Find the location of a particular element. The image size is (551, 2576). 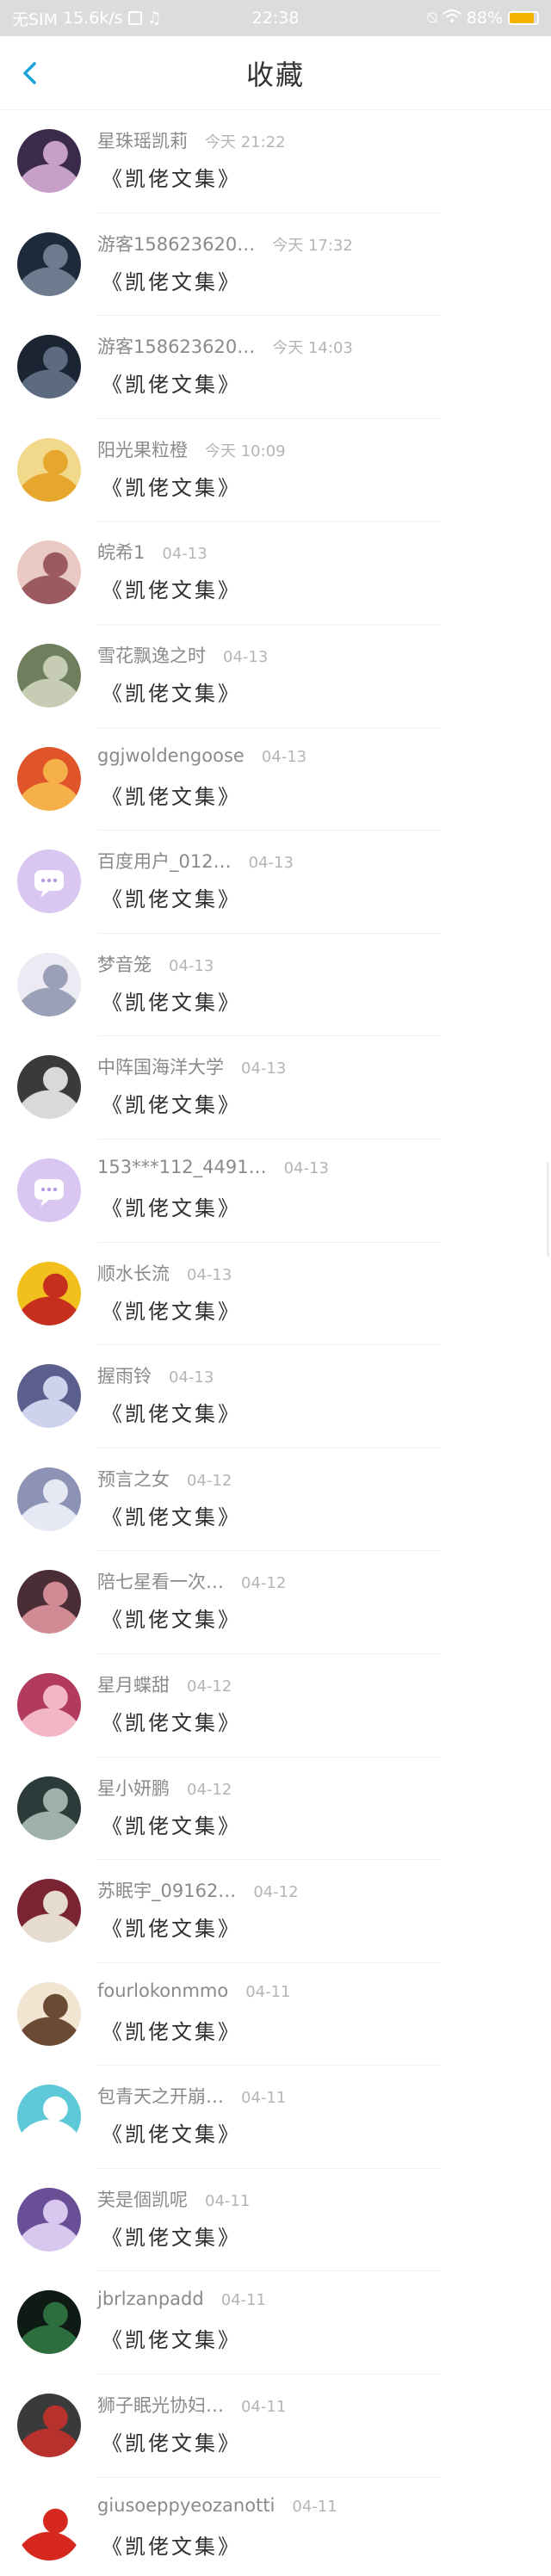

list-item: 游客158623620… 今天 14:03 《凯佬文集》 is located at coordinates (275, 367).